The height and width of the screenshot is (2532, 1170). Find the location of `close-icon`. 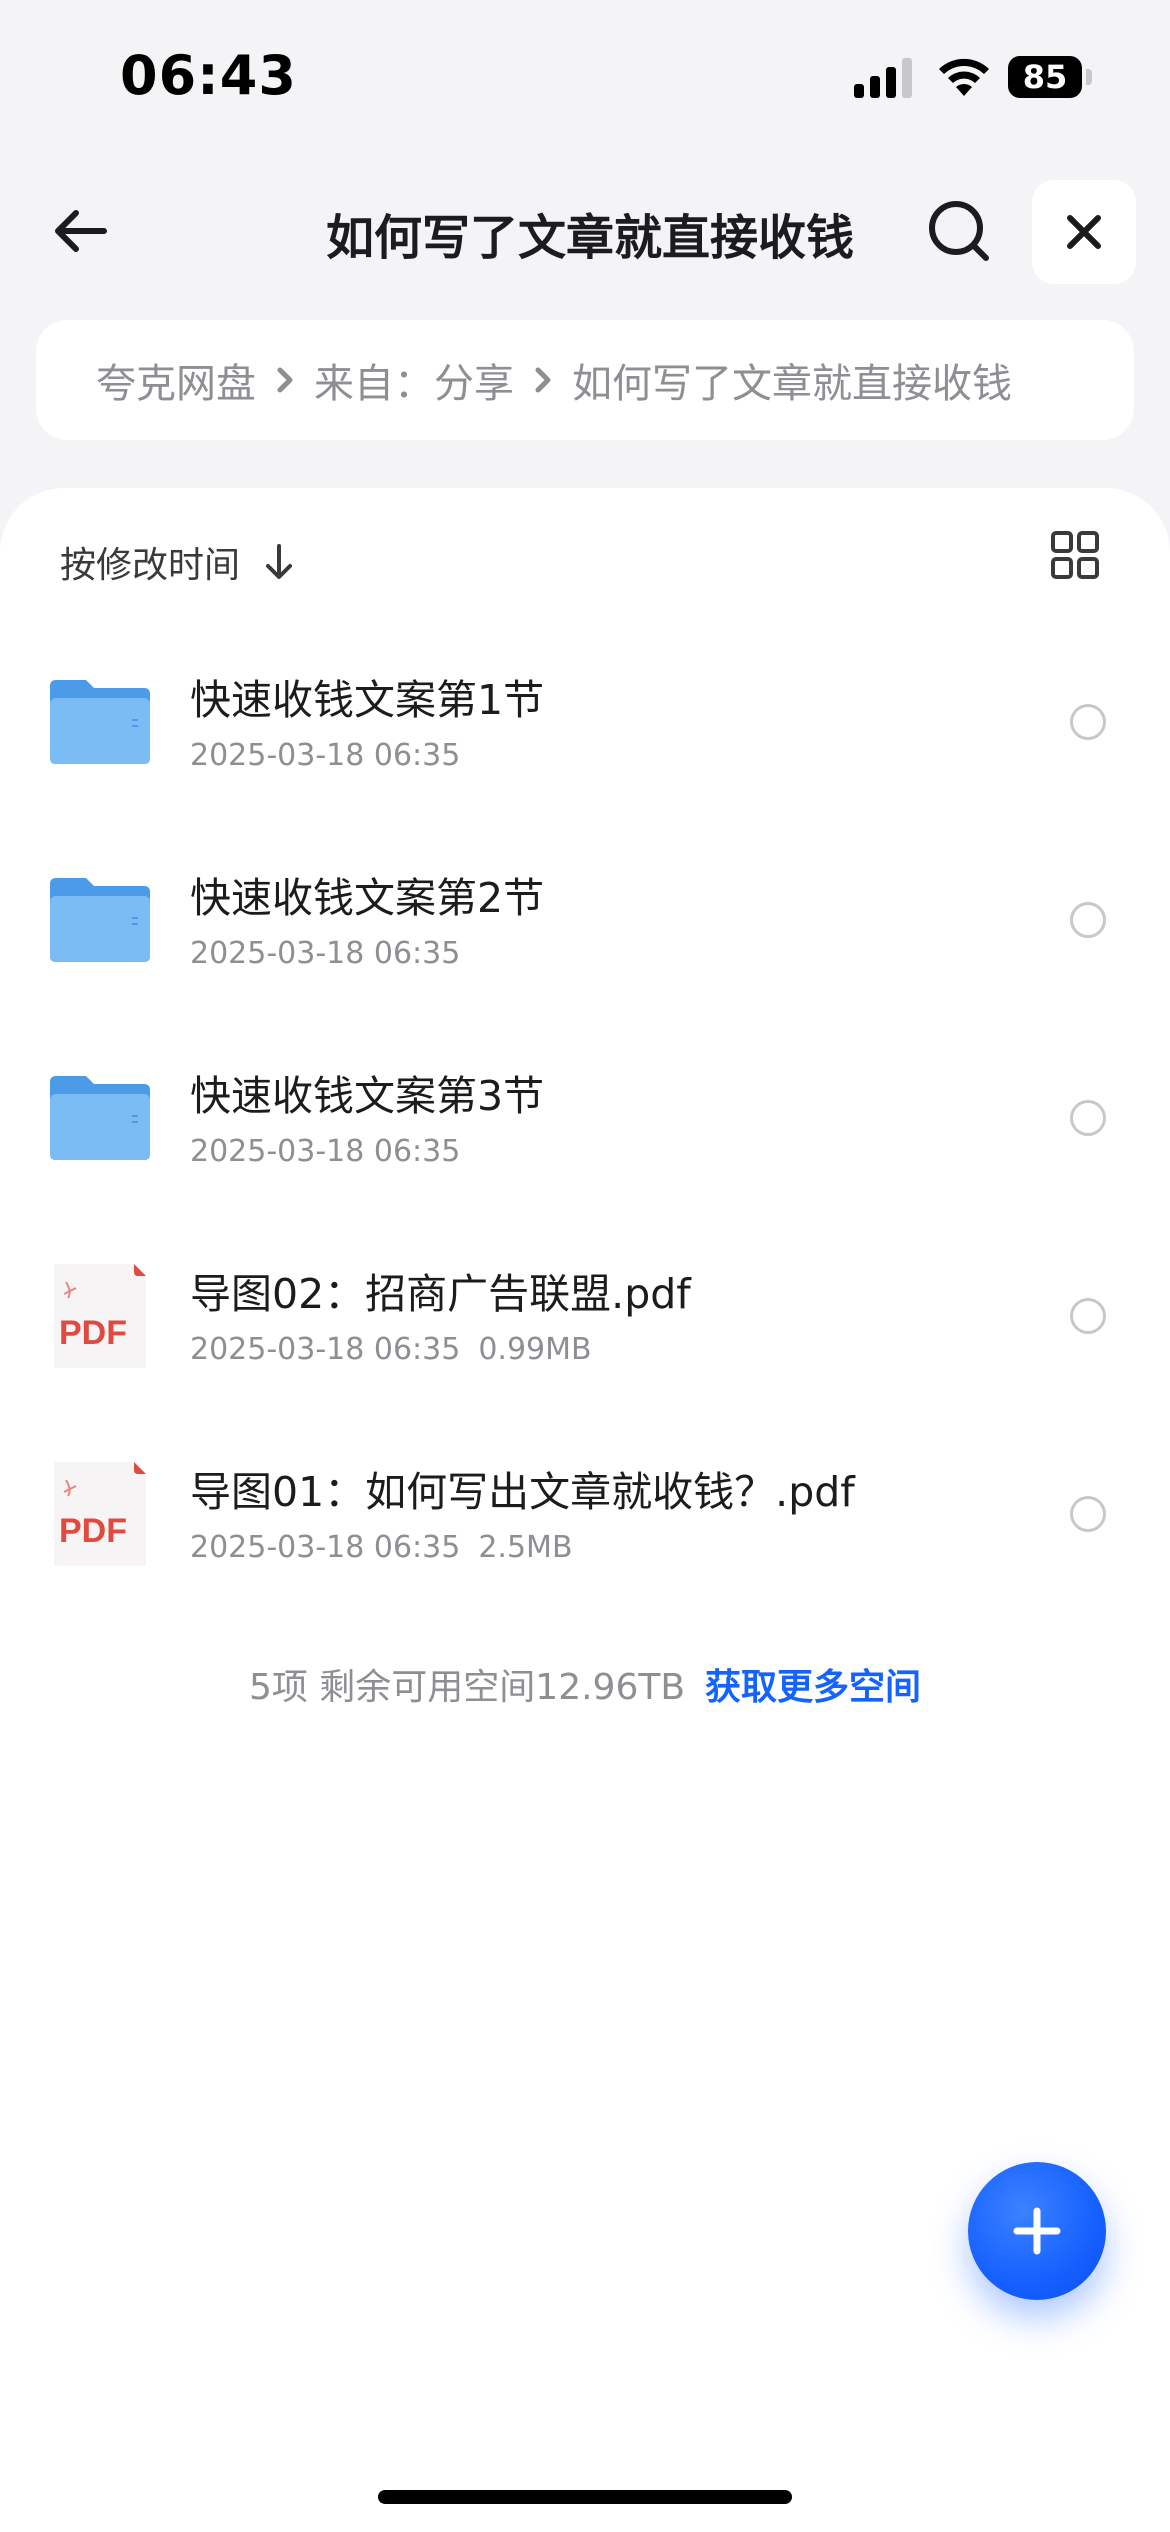

close-icon is located at coordinates (1084, 232).